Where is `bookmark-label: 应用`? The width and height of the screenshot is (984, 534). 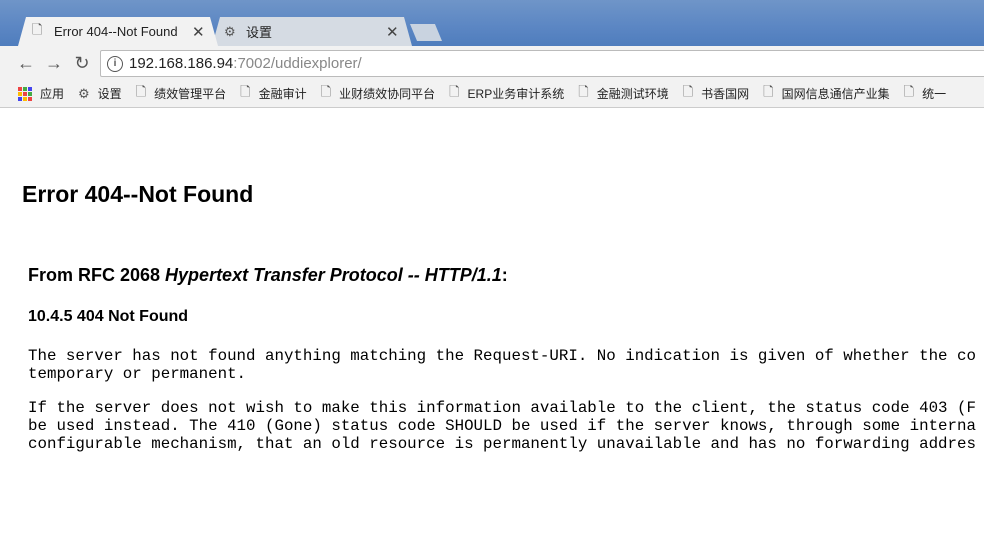
bookmark-label: 应用 is located at coordinates (52, 94).